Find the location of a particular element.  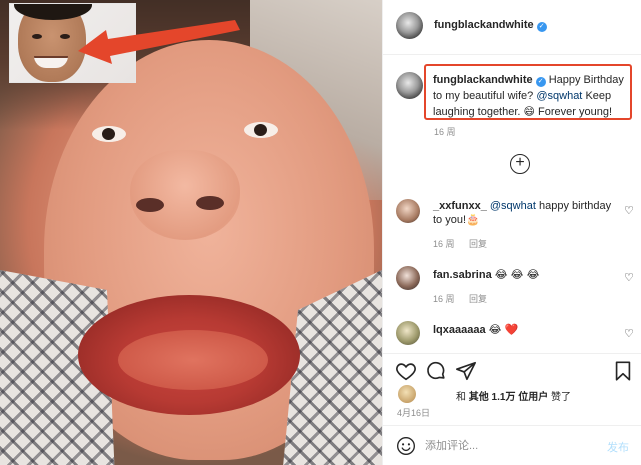

inset-eye-right is located at coordinates (65, 36).